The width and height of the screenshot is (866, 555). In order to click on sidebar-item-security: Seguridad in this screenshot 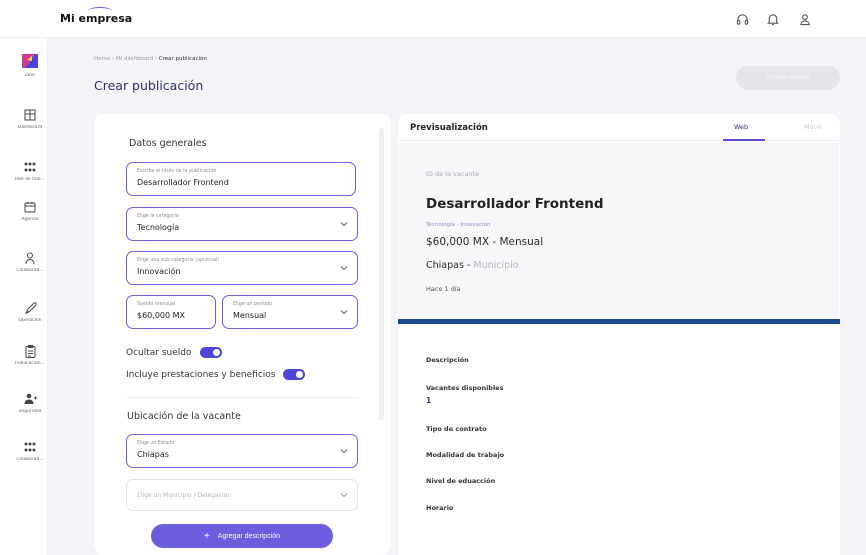, I will do `click(30, 403)`.